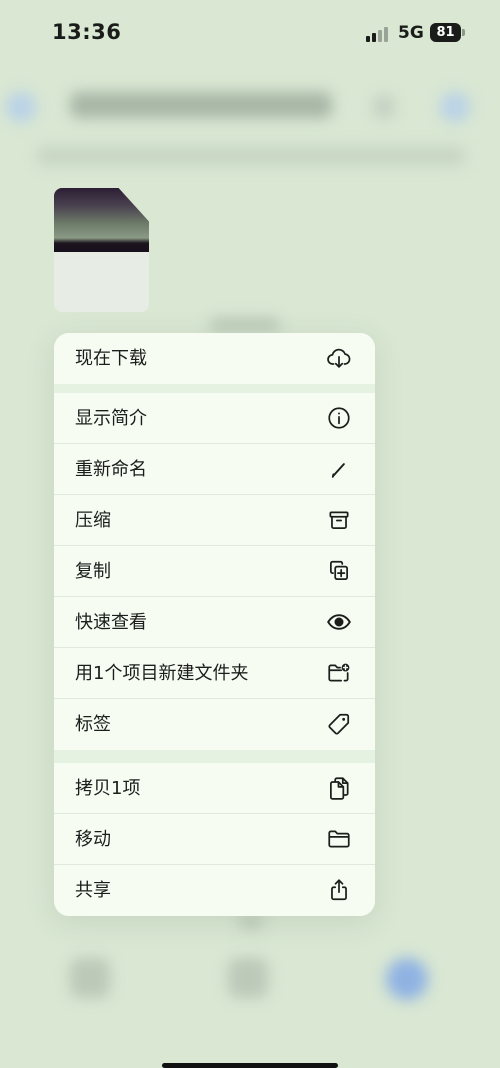  I want to click on menu-item-duplicate: 复制, so click(214, 571).